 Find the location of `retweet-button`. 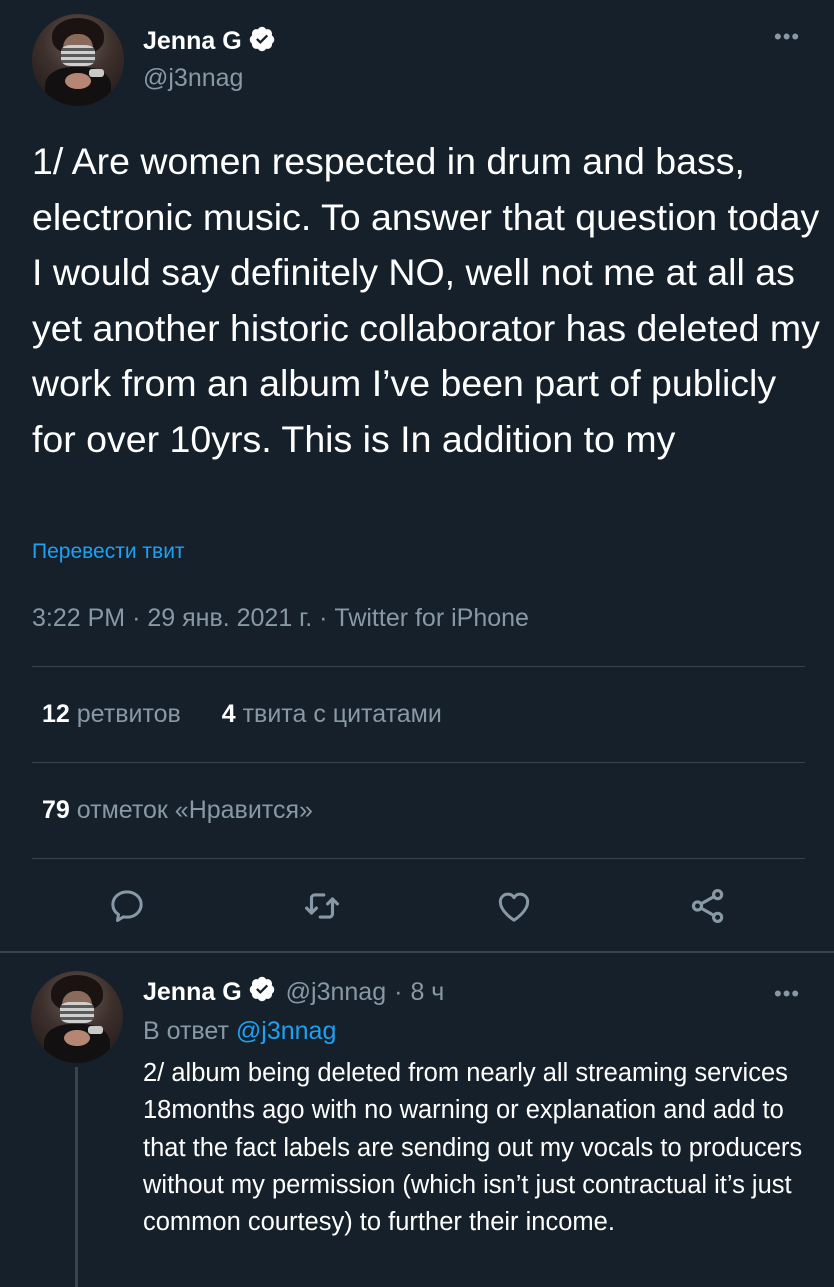

retweet-button is located at coordinates (322, 906).